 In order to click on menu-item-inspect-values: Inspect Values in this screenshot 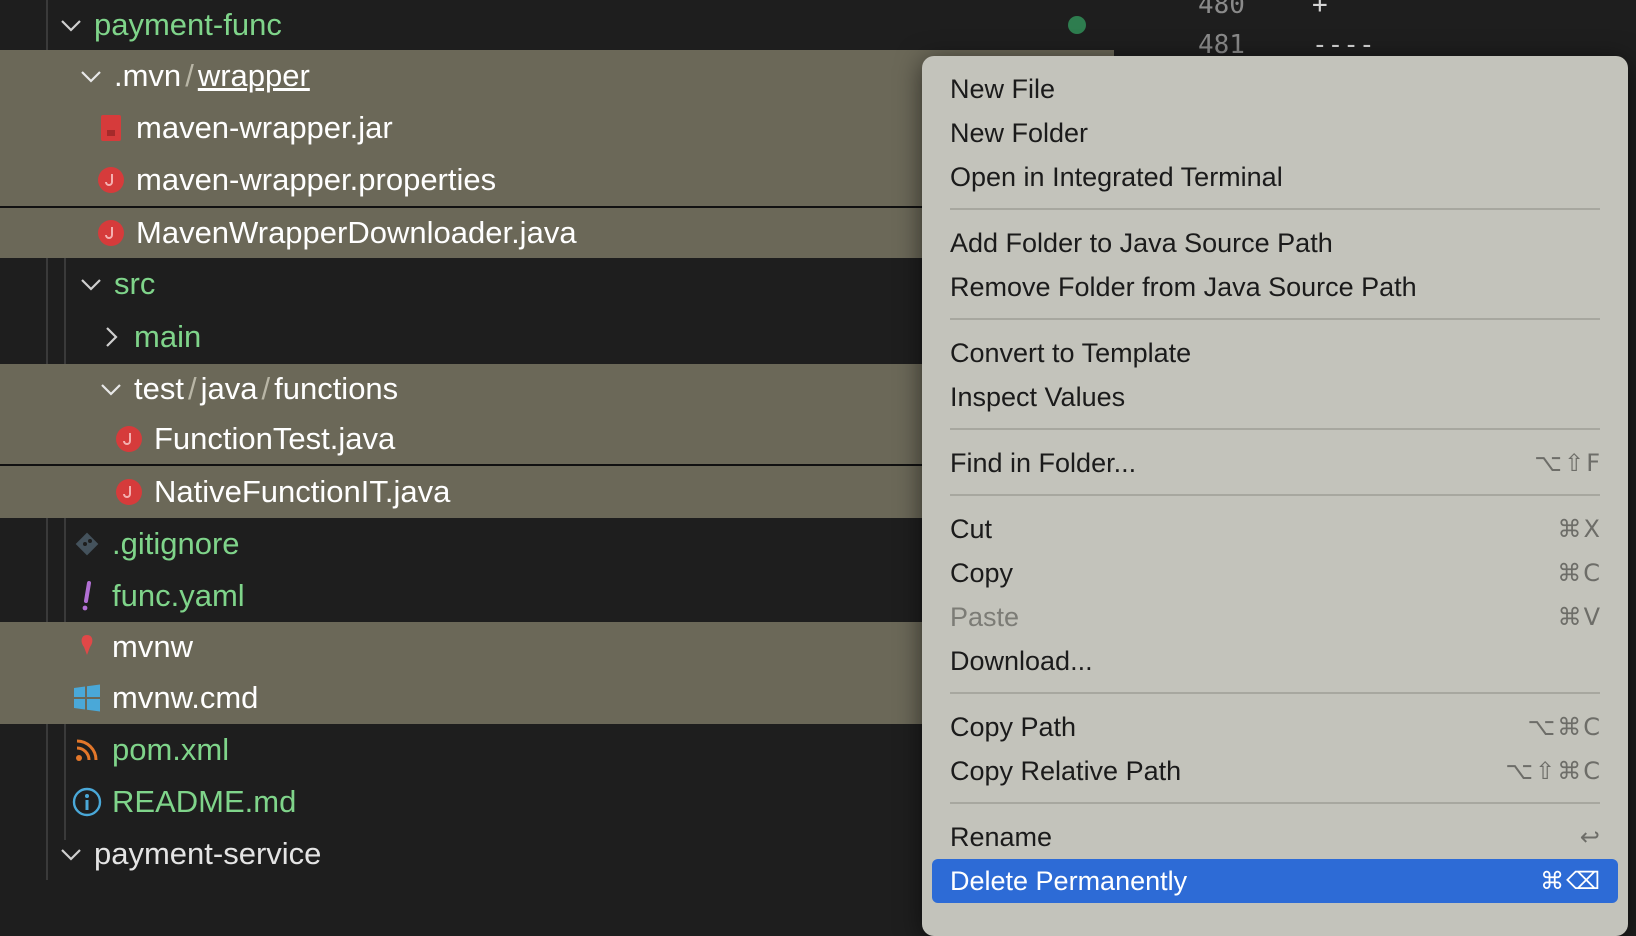, I will do `click(1275, 397)`.